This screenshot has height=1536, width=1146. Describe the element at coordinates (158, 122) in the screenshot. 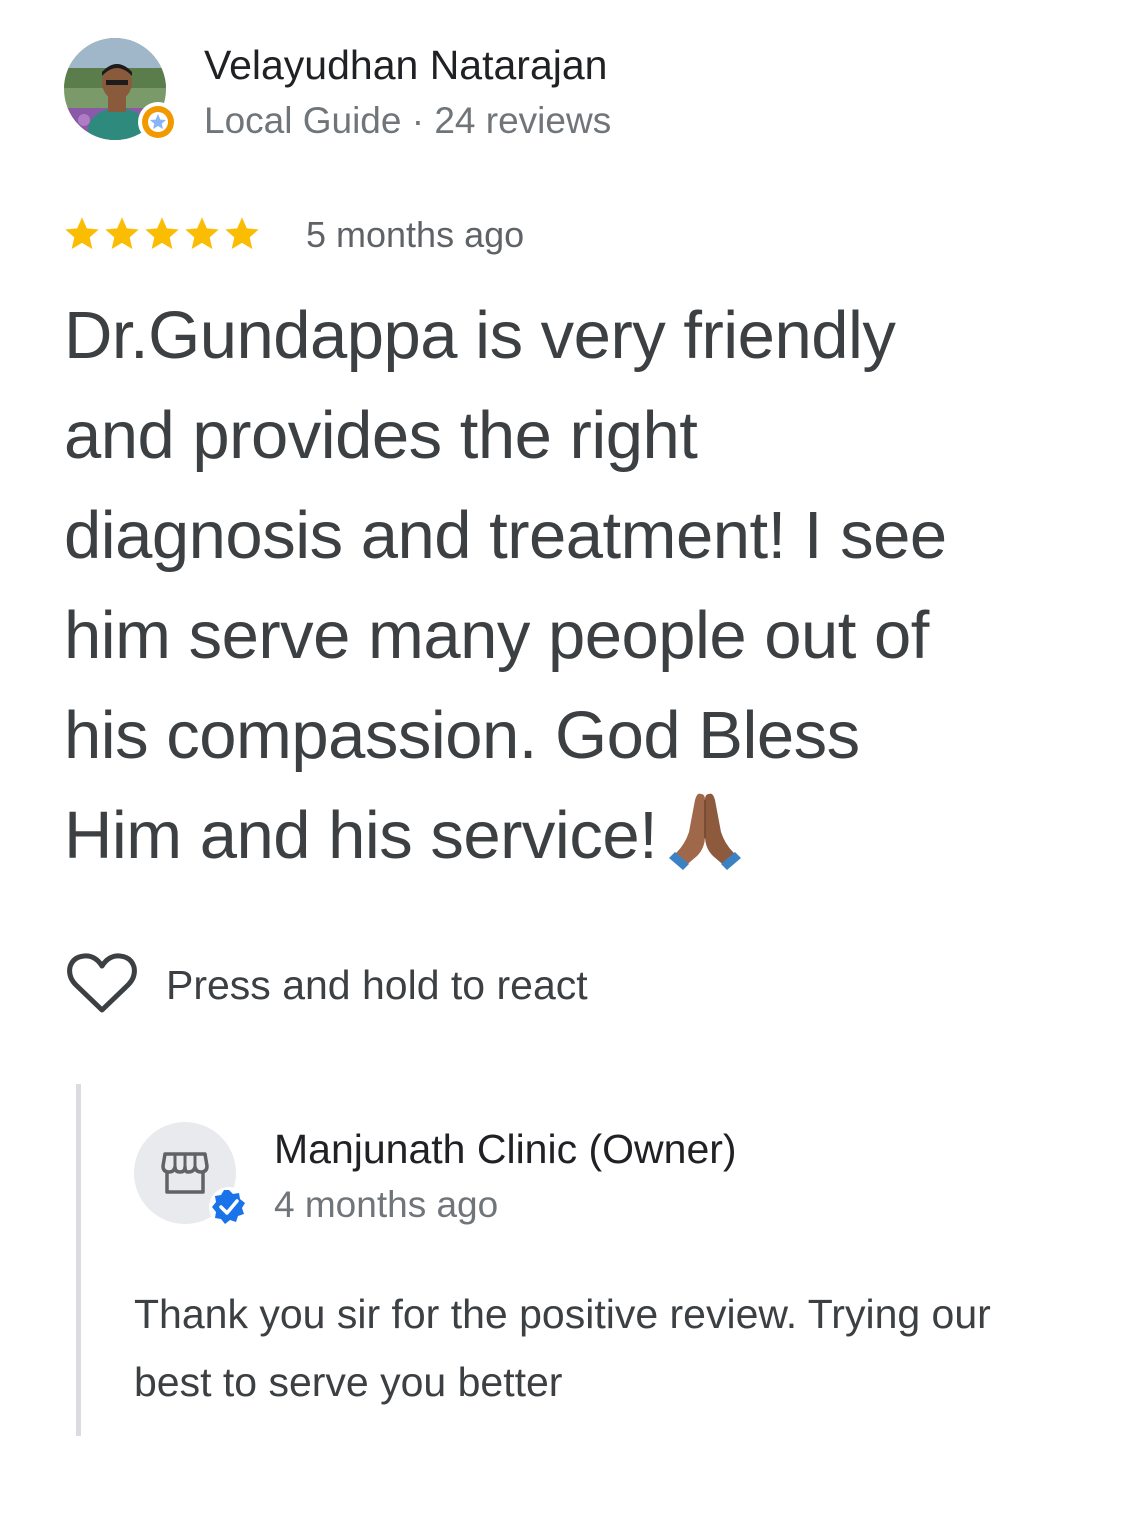

I see `local-guide-badge-icon` at that location.